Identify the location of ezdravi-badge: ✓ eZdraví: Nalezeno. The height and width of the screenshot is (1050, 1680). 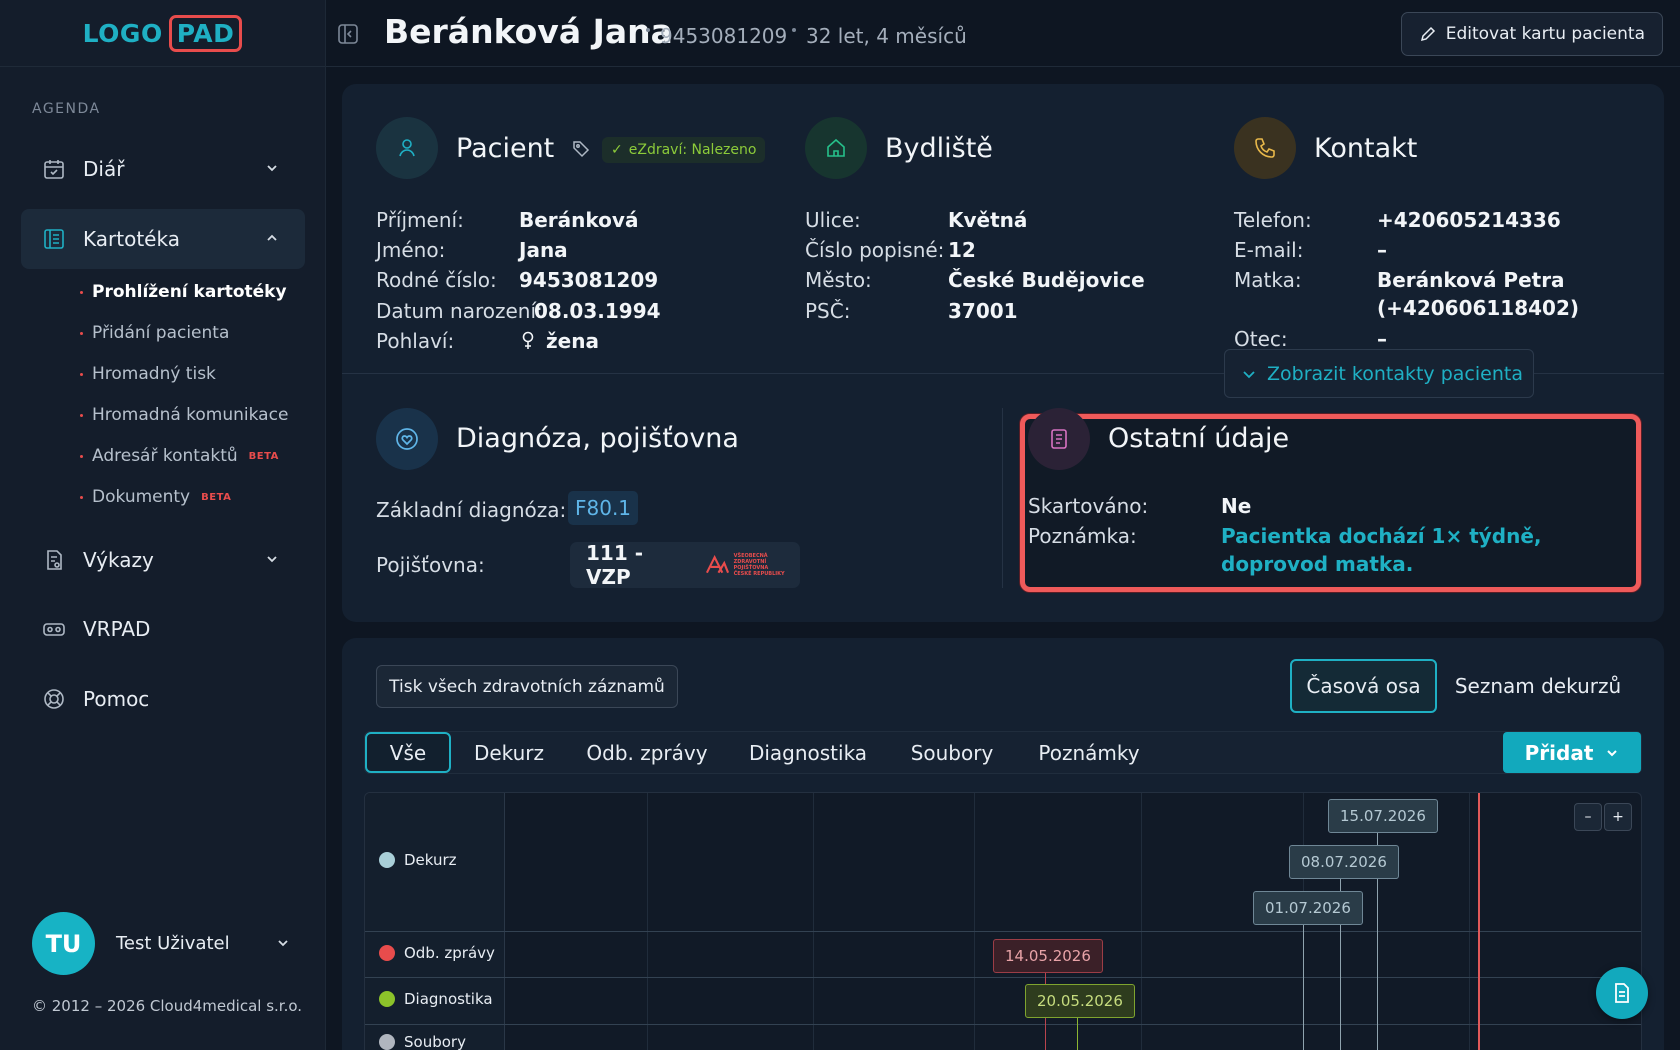
(684, 150).